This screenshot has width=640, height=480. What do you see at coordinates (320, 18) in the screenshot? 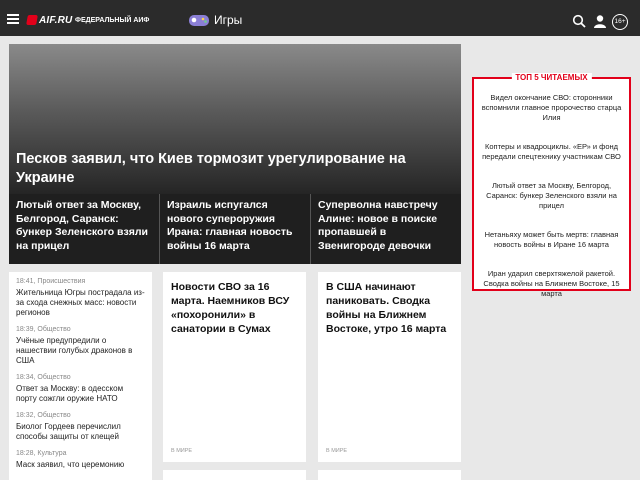
I see `top-navbar: AIF.RU ФЕДЕРАЛЬНЫЙ АИФ Игры 16+` at bounding box center [320, 18].